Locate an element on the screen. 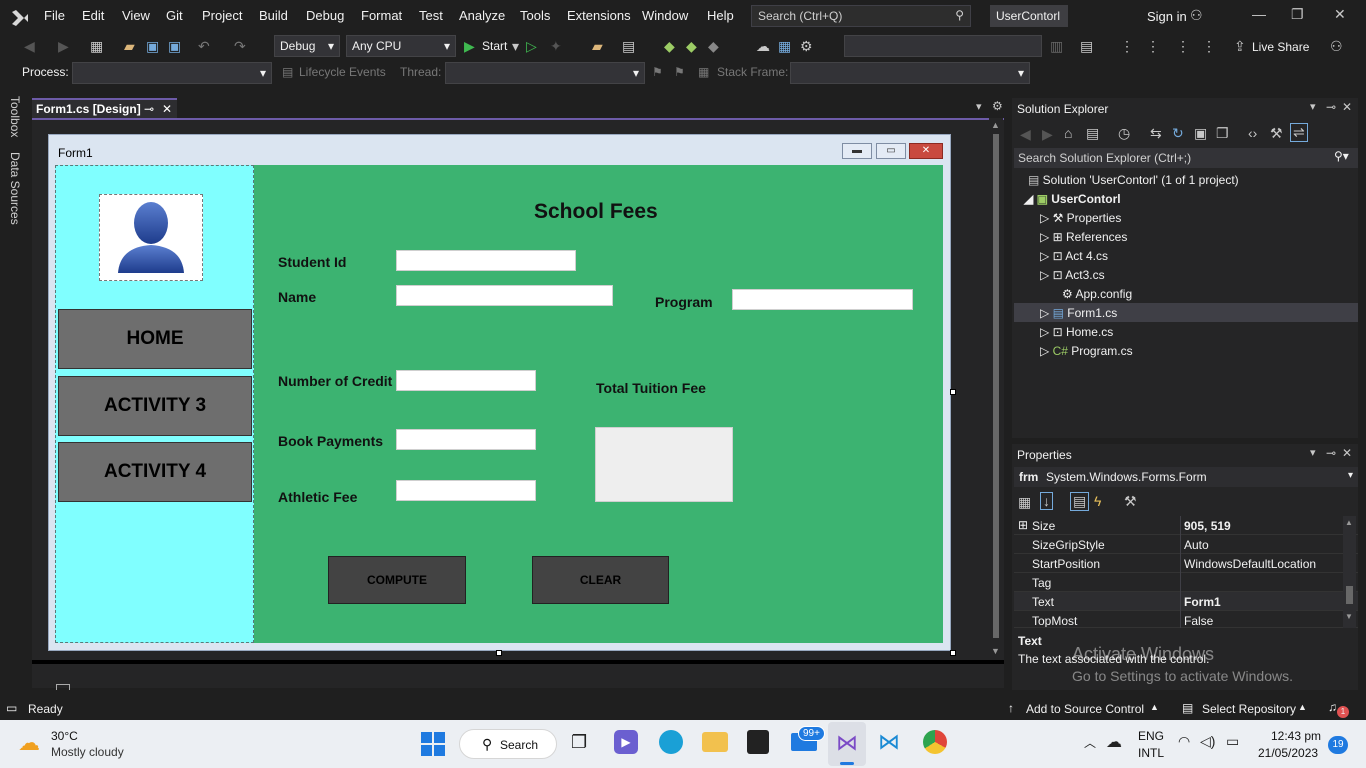  wifi-icon: ◠ is located at coordinates (1184, 741).